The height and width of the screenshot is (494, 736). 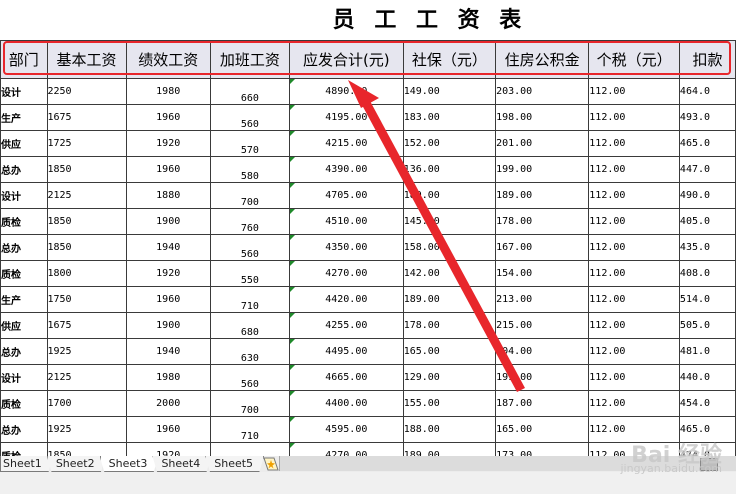 What do you see at coordinates (182, 464) in the screenshot?
I see `tab-sheet4: Sheet4` at bounding box center [182, 464].